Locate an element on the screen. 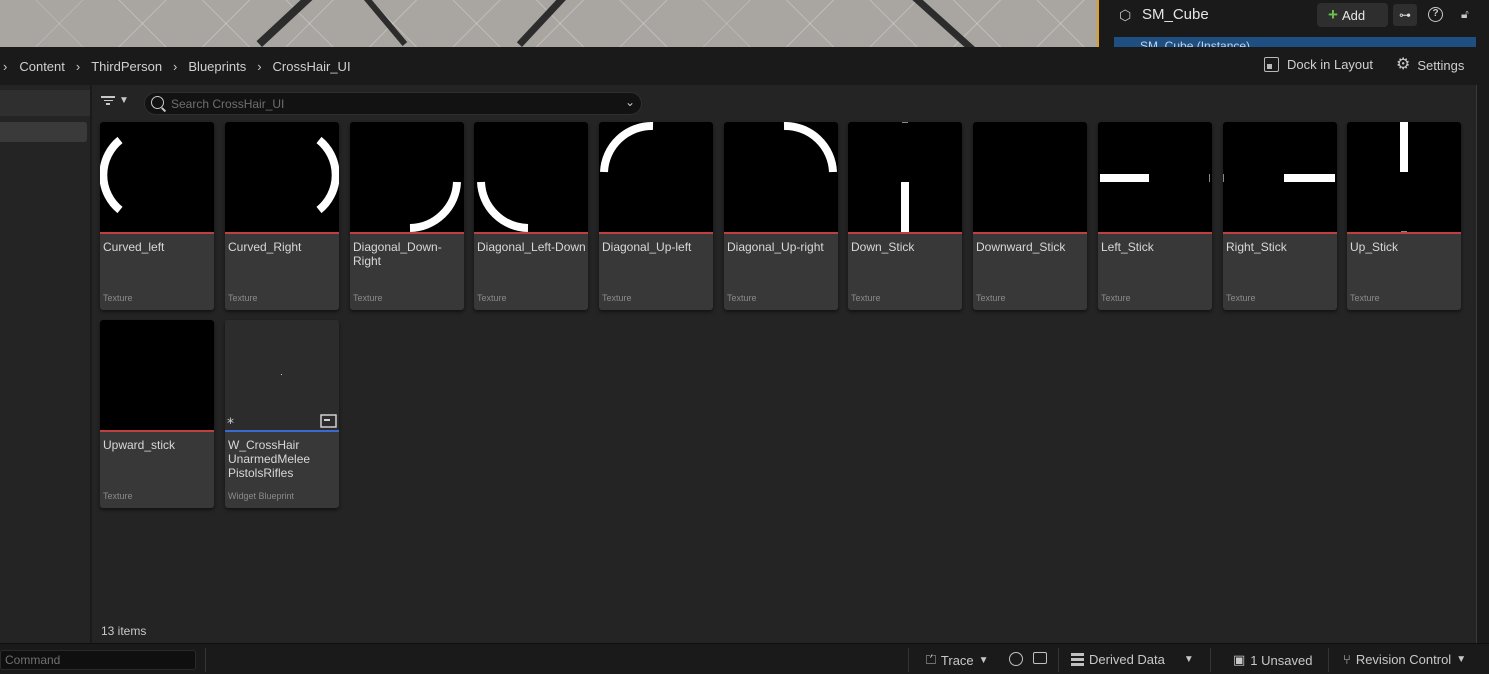 This screenshot has height=674, width=1489. hierarchy-icon: ⊶ is located at coordinates (1405, 15).